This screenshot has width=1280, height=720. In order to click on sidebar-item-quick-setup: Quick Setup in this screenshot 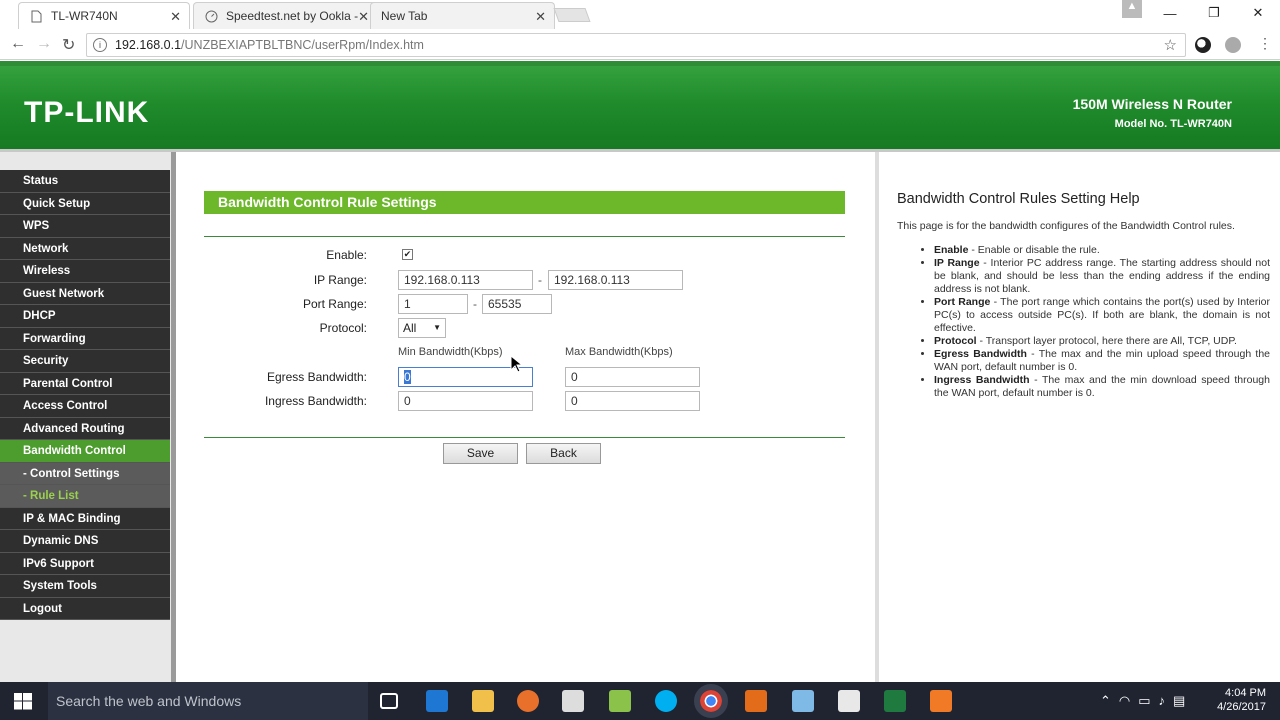, I will do `click(85, 203)`.